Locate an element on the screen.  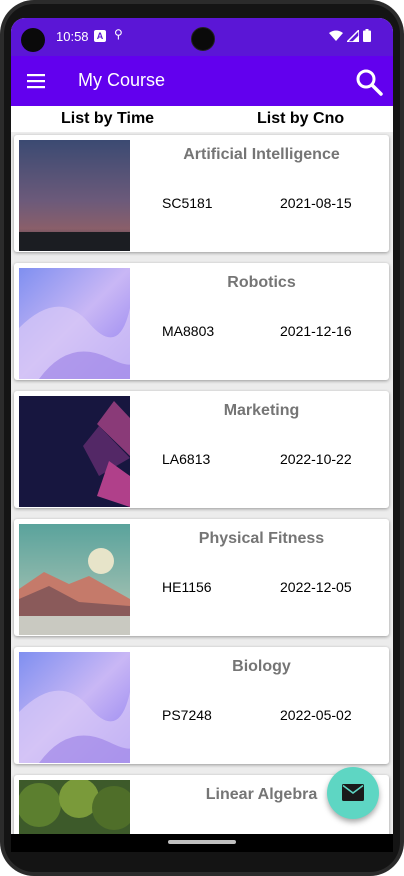
email-fab-button is located at coordinates (353, 793).